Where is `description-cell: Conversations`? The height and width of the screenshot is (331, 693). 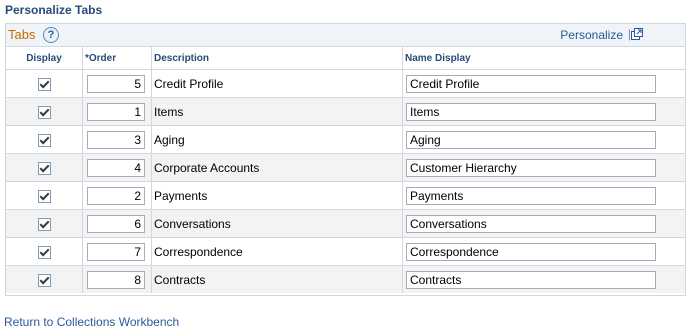 description-cell: Conversations is located at coordinates (277, 223).